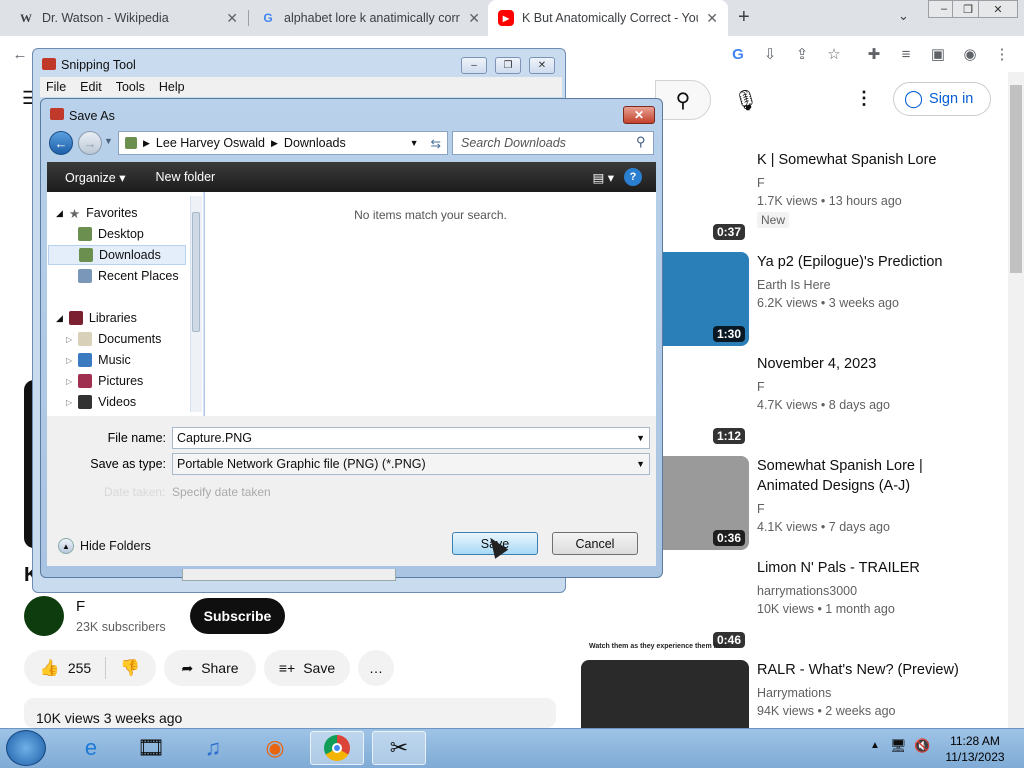 This screenshot has width=1024, height=768. I want to click on side-panel-icon: ▣, so click(938, 54).